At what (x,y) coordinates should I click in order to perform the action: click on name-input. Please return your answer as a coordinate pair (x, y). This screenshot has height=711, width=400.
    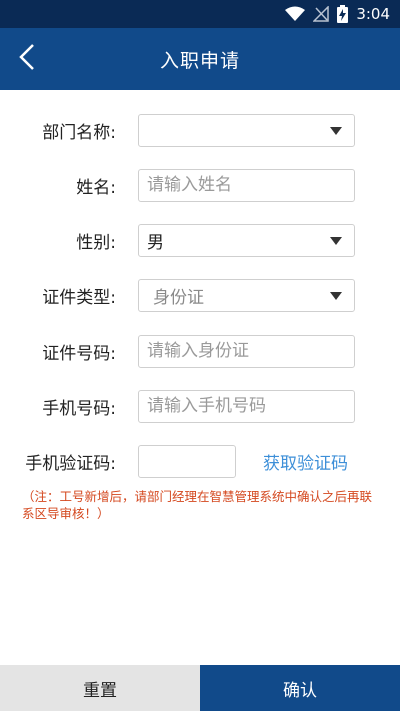
    Looking at the image, I should click on (250, 185).